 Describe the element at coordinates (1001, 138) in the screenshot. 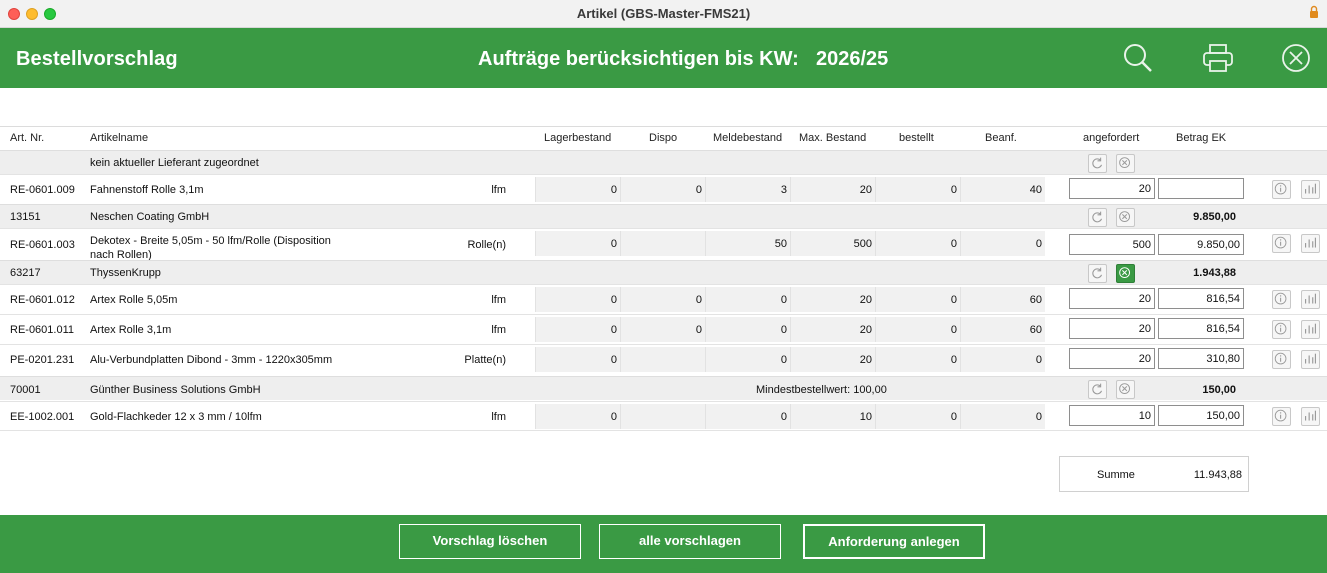

I see `col-beanf: Beanf.` at that location.